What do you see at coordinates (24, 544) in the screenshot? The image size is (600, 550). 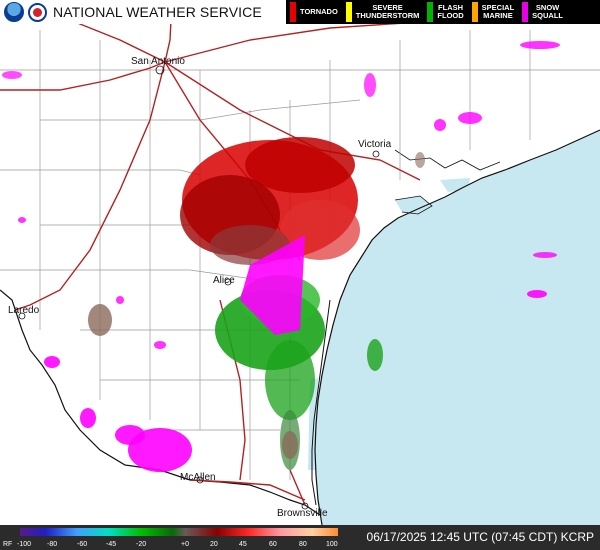 I see `scale-tick: -100` at bounding box center [24, 544].